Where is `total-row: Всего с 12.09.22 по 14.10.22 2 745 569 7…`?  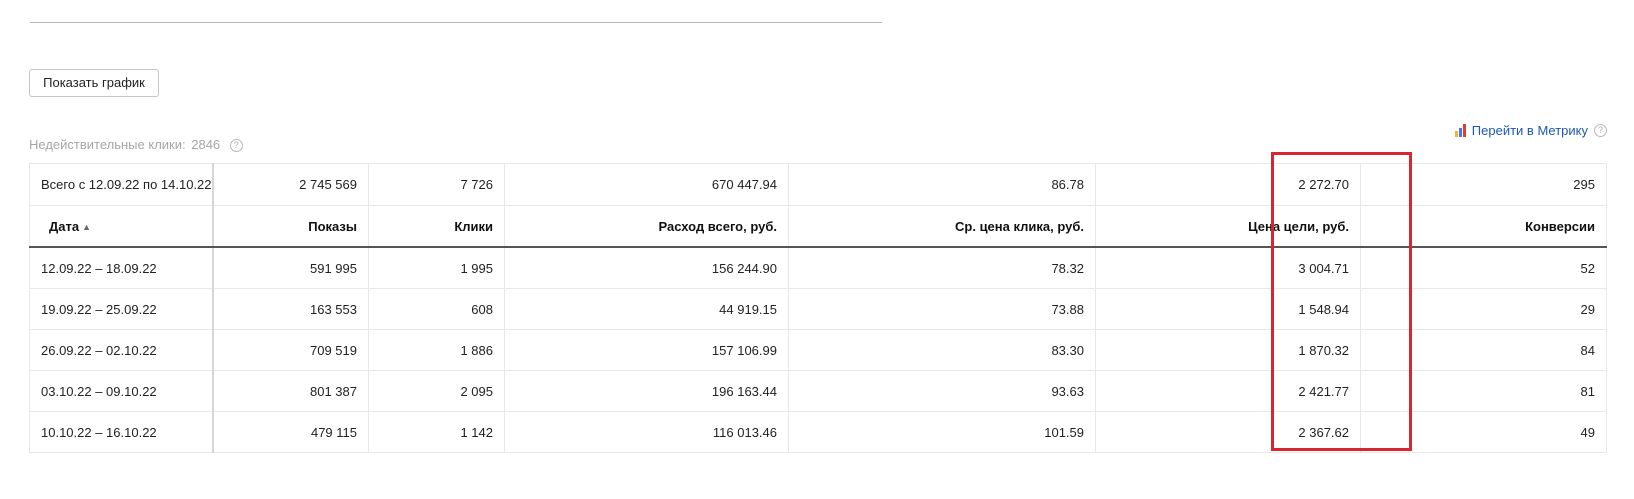 total-row: Всего с 12.09.22 по 14.10.22 2 745 569 7… is located at coordinates (818, 184).